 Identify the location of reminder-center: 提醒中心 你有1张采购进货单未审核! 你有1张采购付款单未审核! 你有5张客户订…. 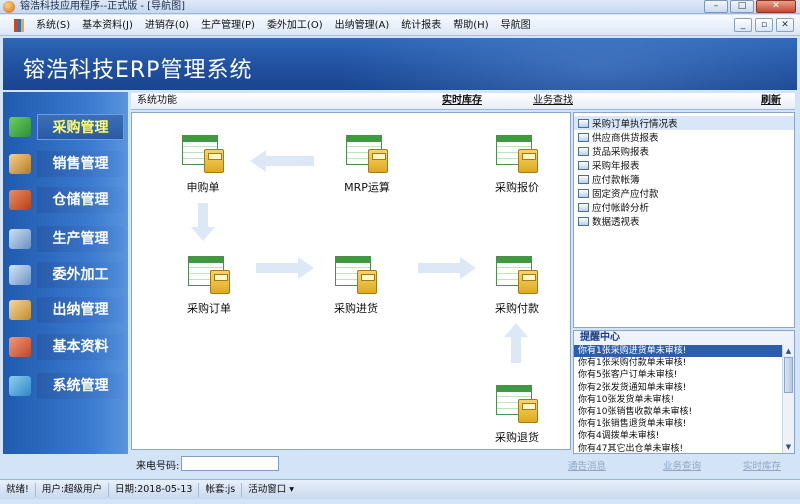
(684, 392).